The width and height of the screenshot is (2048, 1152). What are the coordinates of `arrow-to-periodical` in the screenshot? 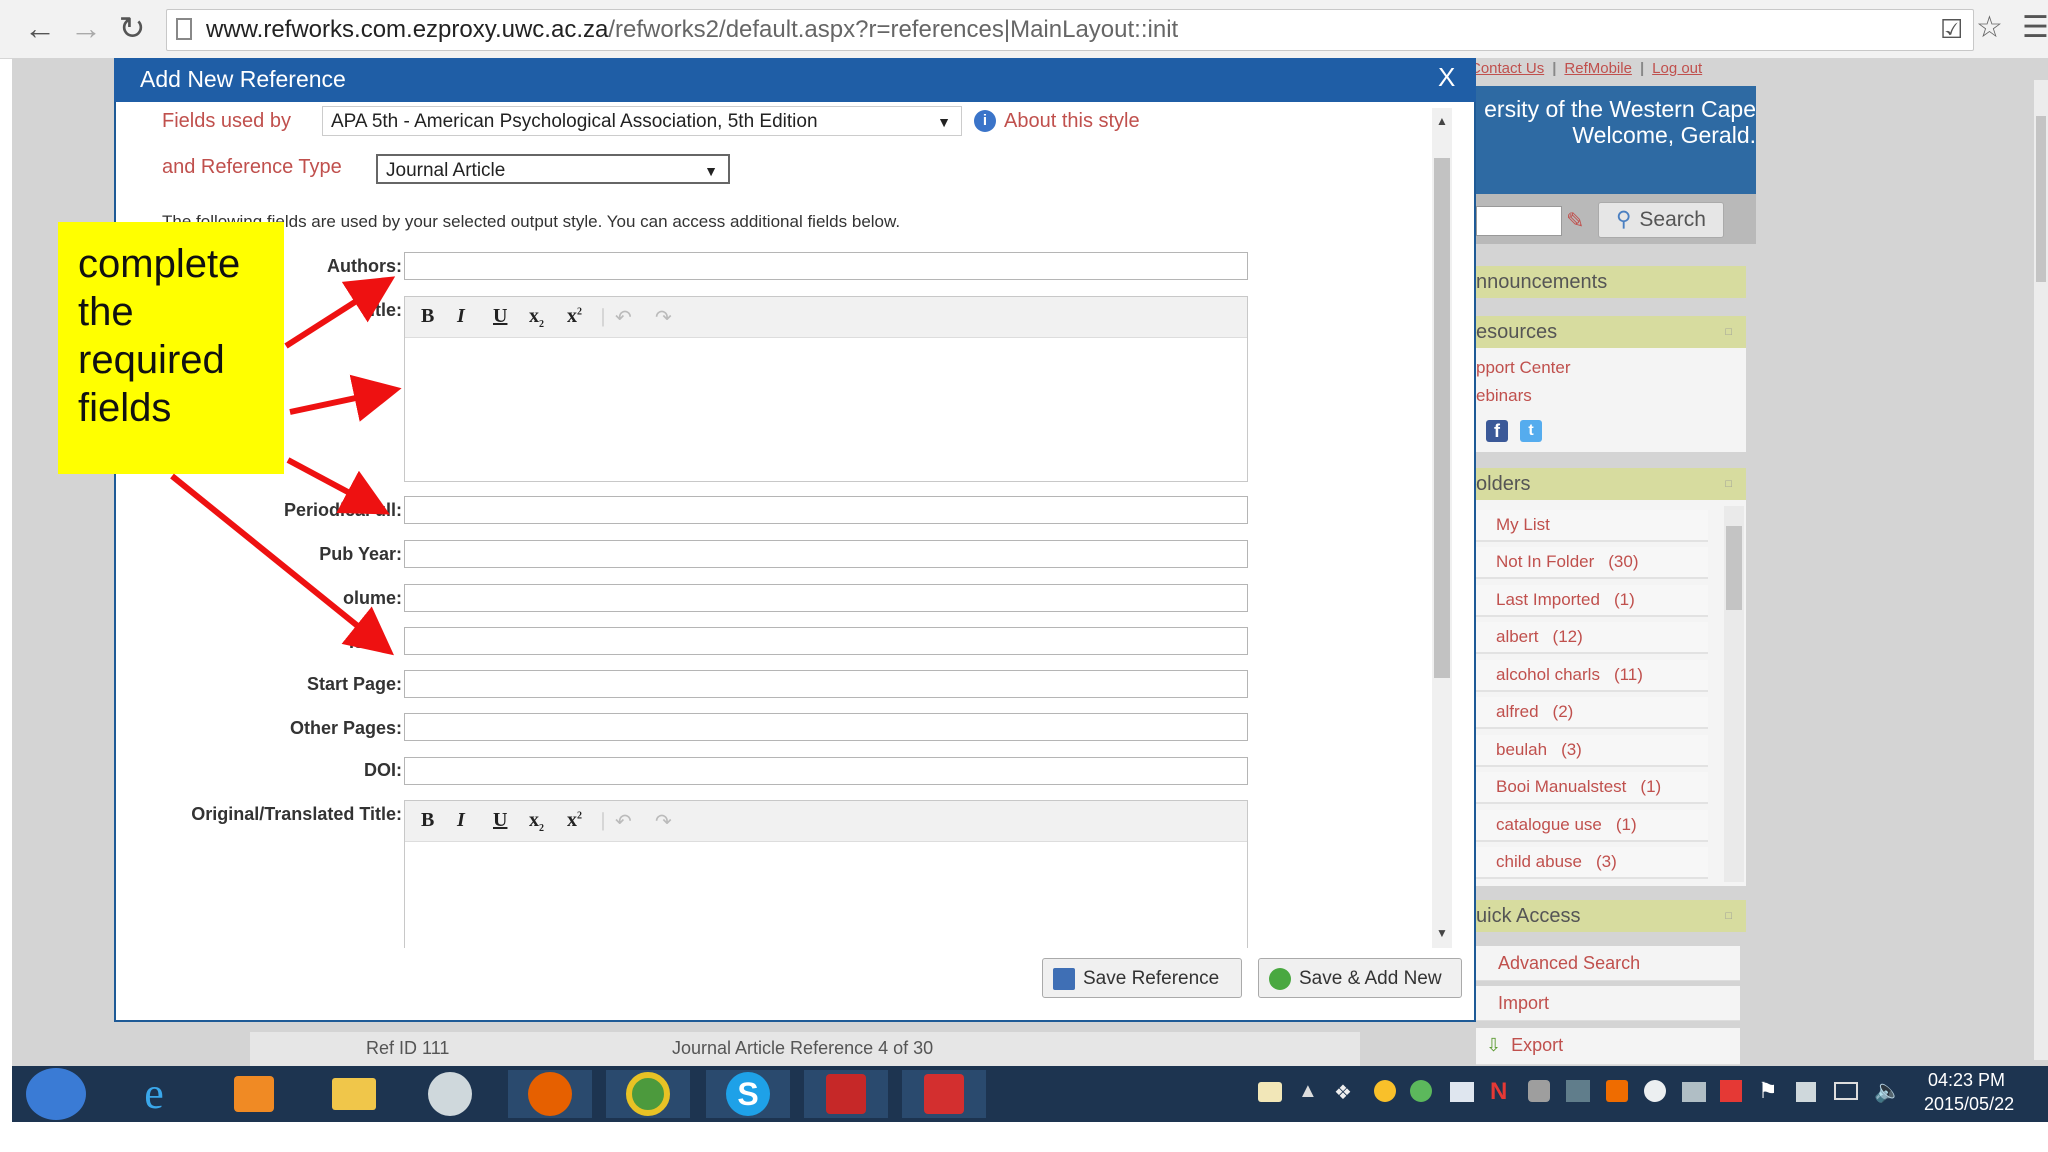 It's located at (338, 486).